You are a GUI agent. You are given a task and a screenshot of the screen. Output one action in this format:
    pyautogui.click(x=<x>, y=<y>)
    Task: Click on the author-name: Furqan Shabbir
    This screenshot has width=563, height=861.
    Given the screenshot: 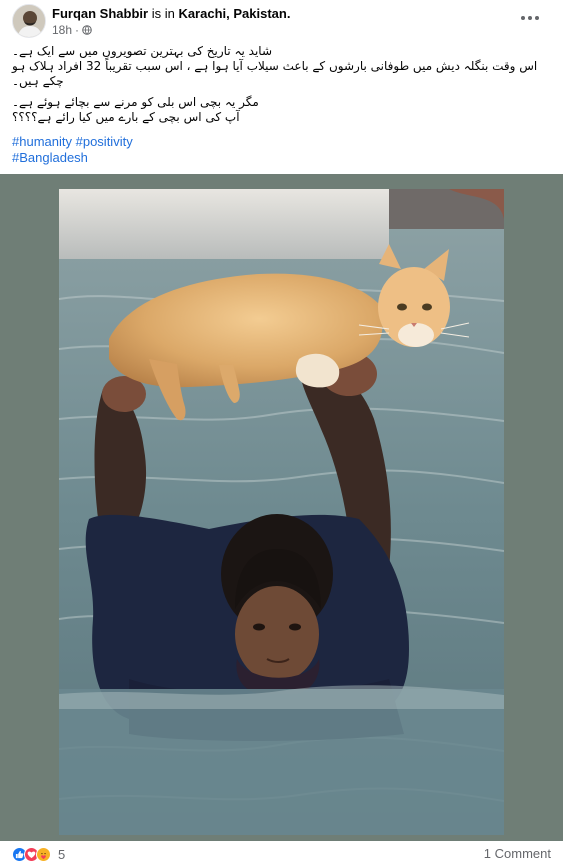 What is the action you would take?
    pyautogui.click(x=100, y=13)
    